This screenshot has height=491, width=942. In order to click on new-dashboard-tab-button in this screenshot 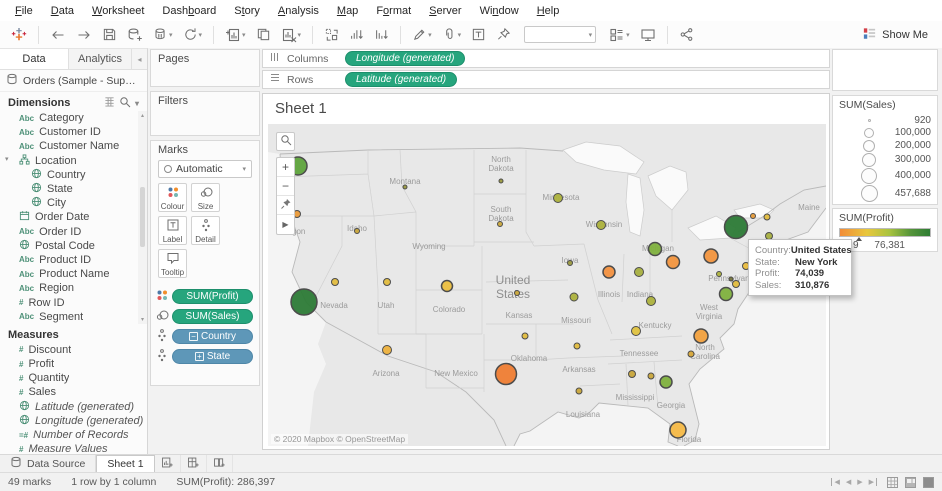, I will do `click(194, 463)`.